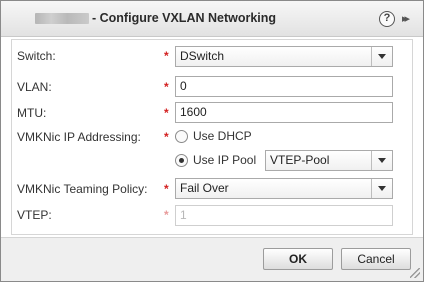 This screenshot has height=282, width=424. Describe the element at coordinates (409, 19) in the screenshot. I see `expand-icon: ▸▸` at that location.